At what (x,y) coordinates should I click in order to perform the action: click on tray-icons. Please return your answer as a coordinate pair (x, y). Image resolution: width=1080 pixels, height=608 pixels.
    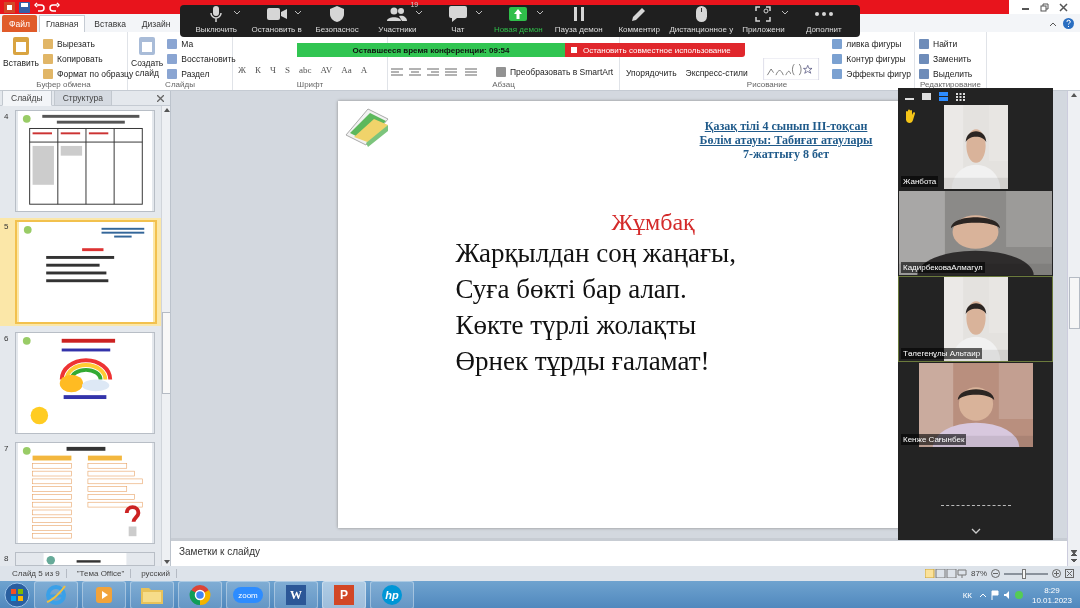
    Looking at the image, I should click on (1001, 595).